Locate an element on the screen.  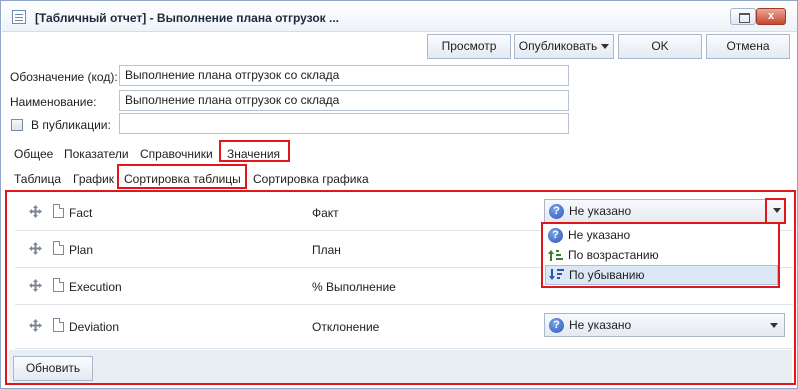
sort-ascending-icon is located at coordinates (555, 255).